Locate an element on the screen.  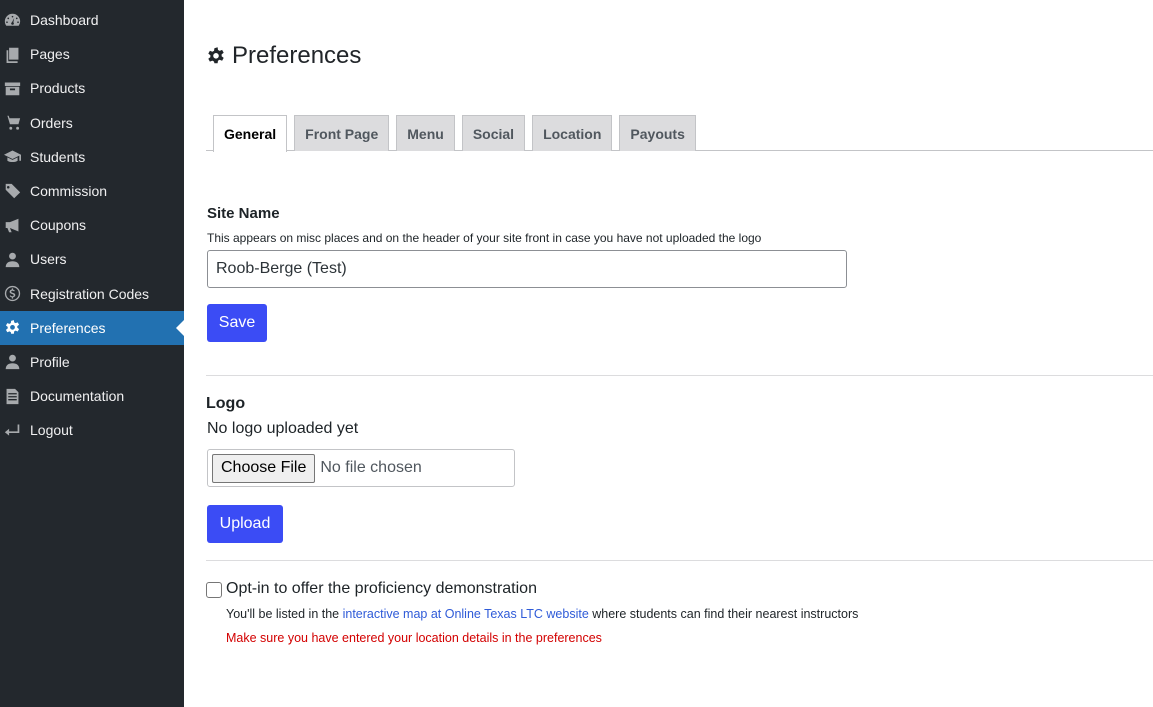
description-prefix: You'll be listed in the is located at coordinates (284, 614).